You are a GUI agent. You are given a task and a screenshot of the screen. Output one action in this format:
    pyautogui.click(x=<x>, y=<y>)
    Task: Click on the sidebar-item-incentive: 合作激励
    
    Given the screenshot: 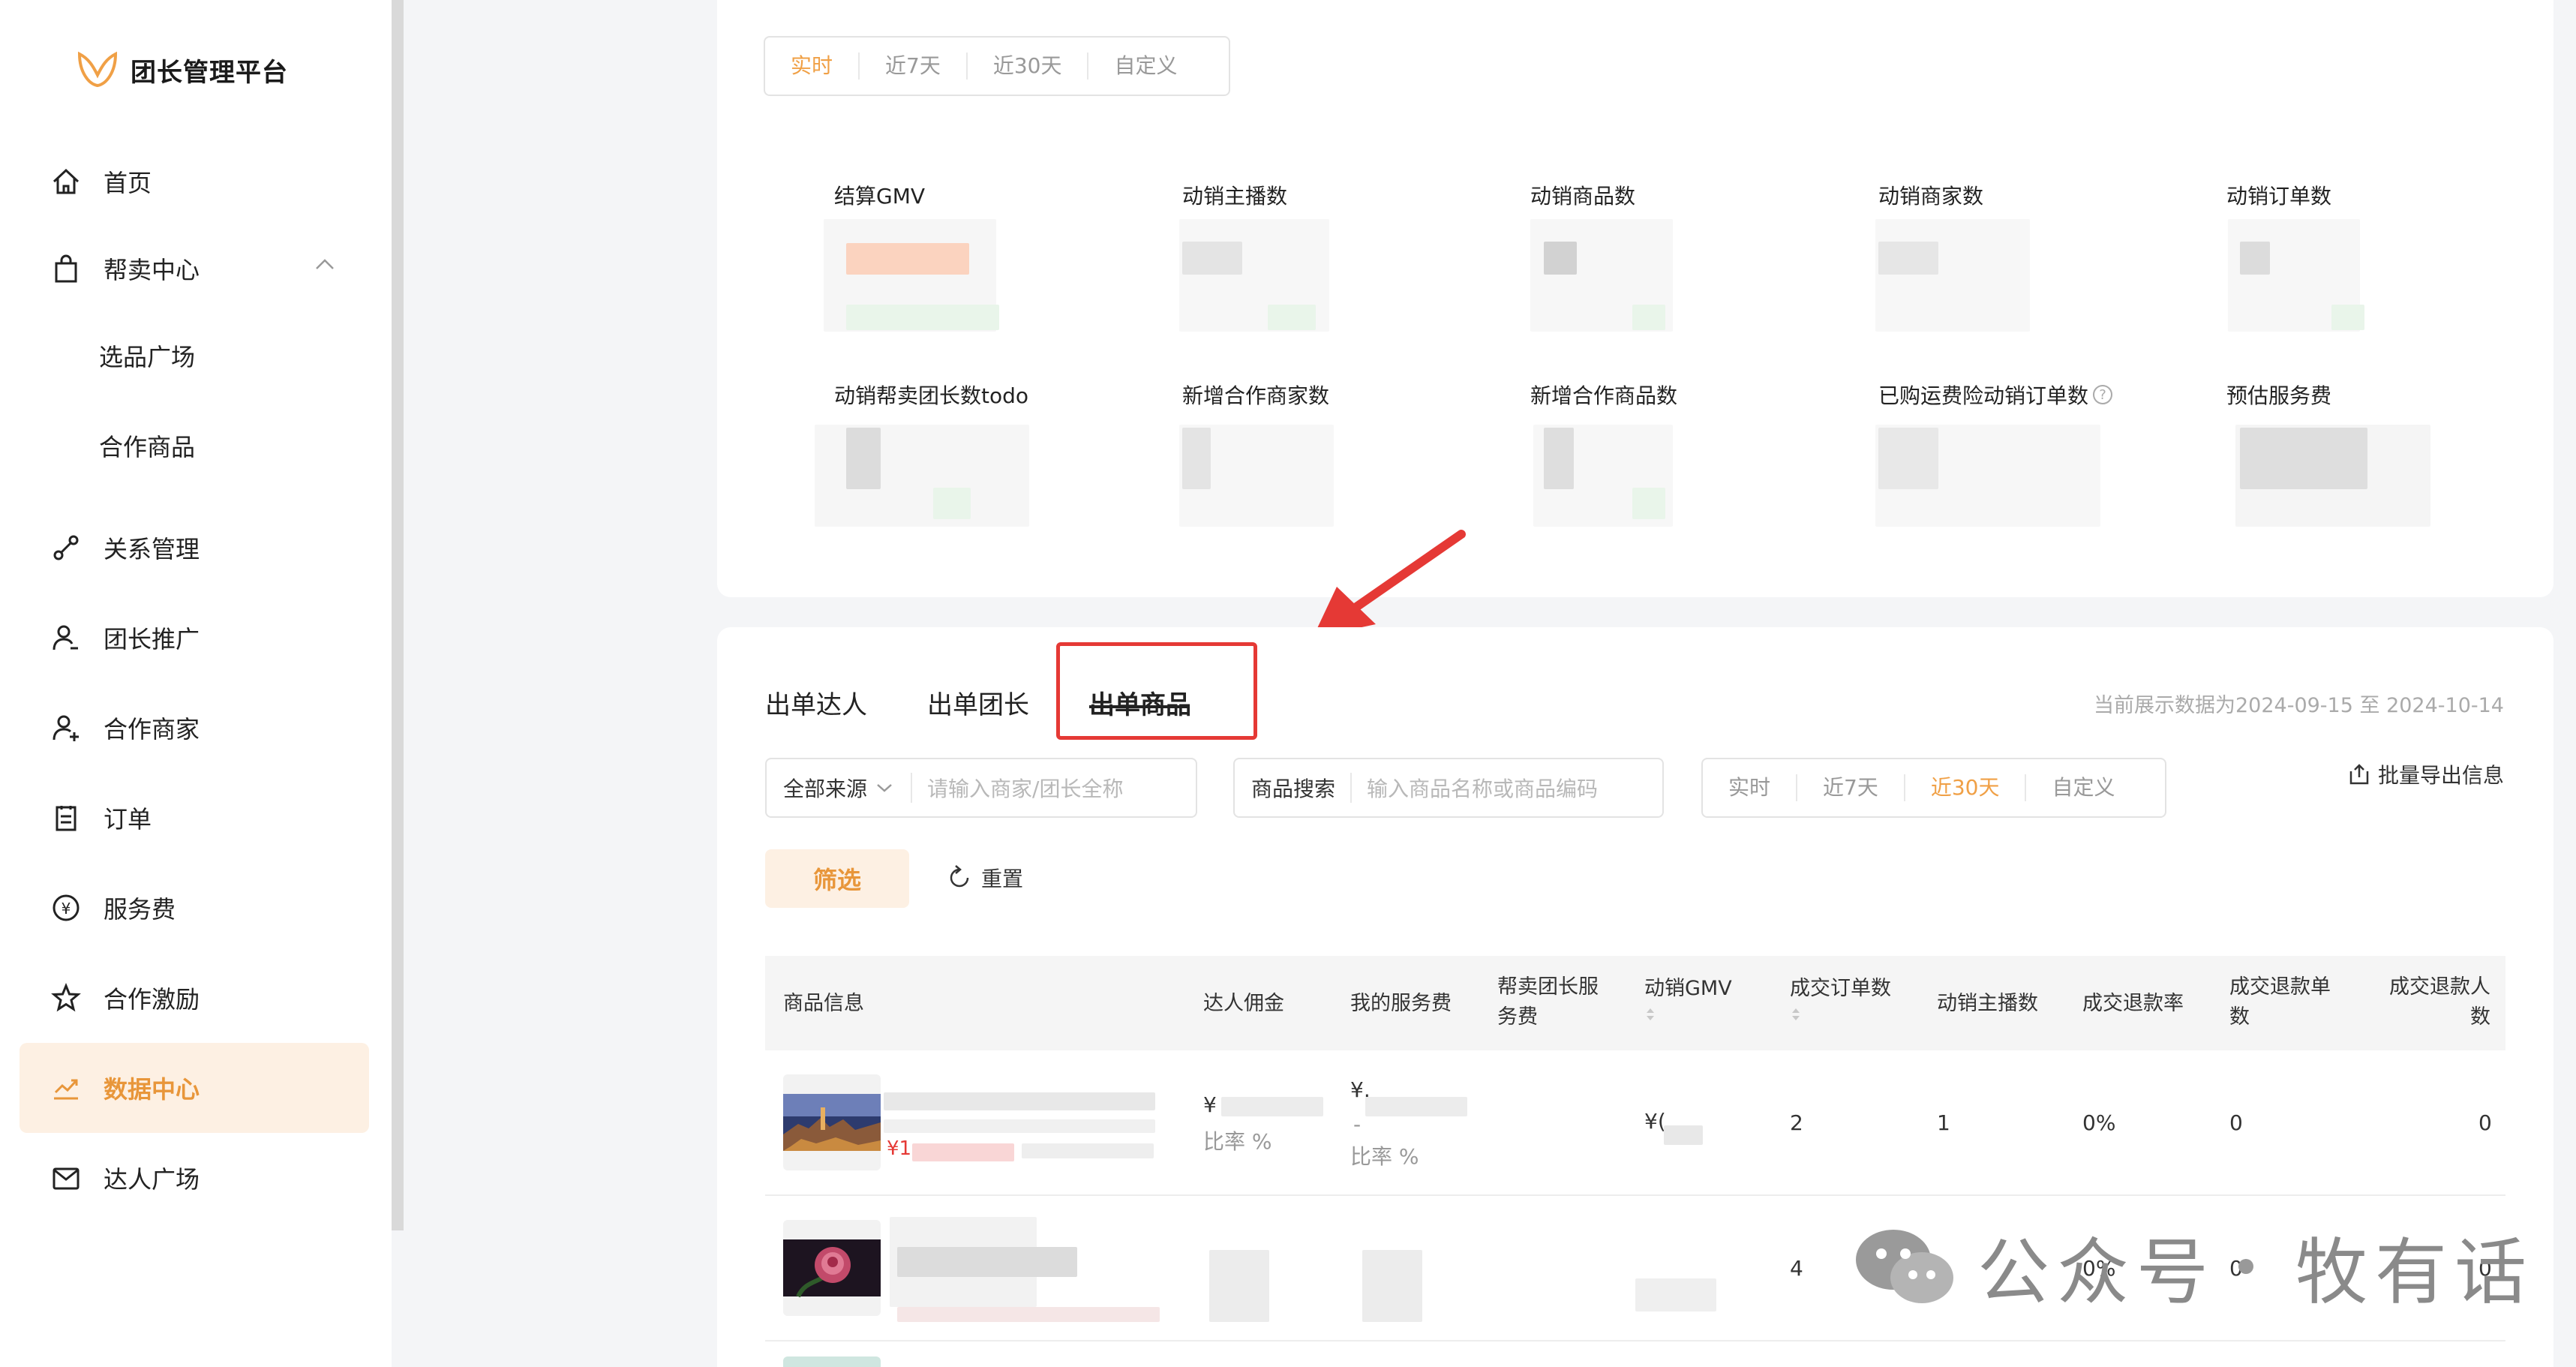 What is the action you would take?
    pyautogui.click(x=194, y=998)
    